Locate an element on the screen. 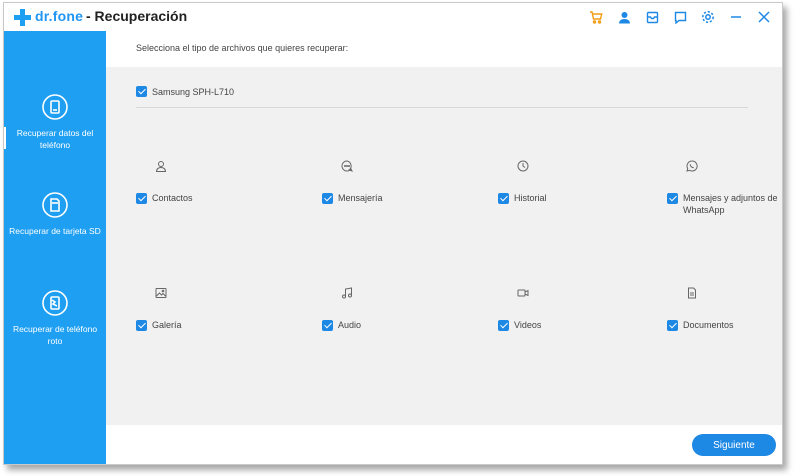 The image size is (800, 476). category-checkbox: Mensajes y adjuntos de WhatsApp is located at coordinates (724, 204).